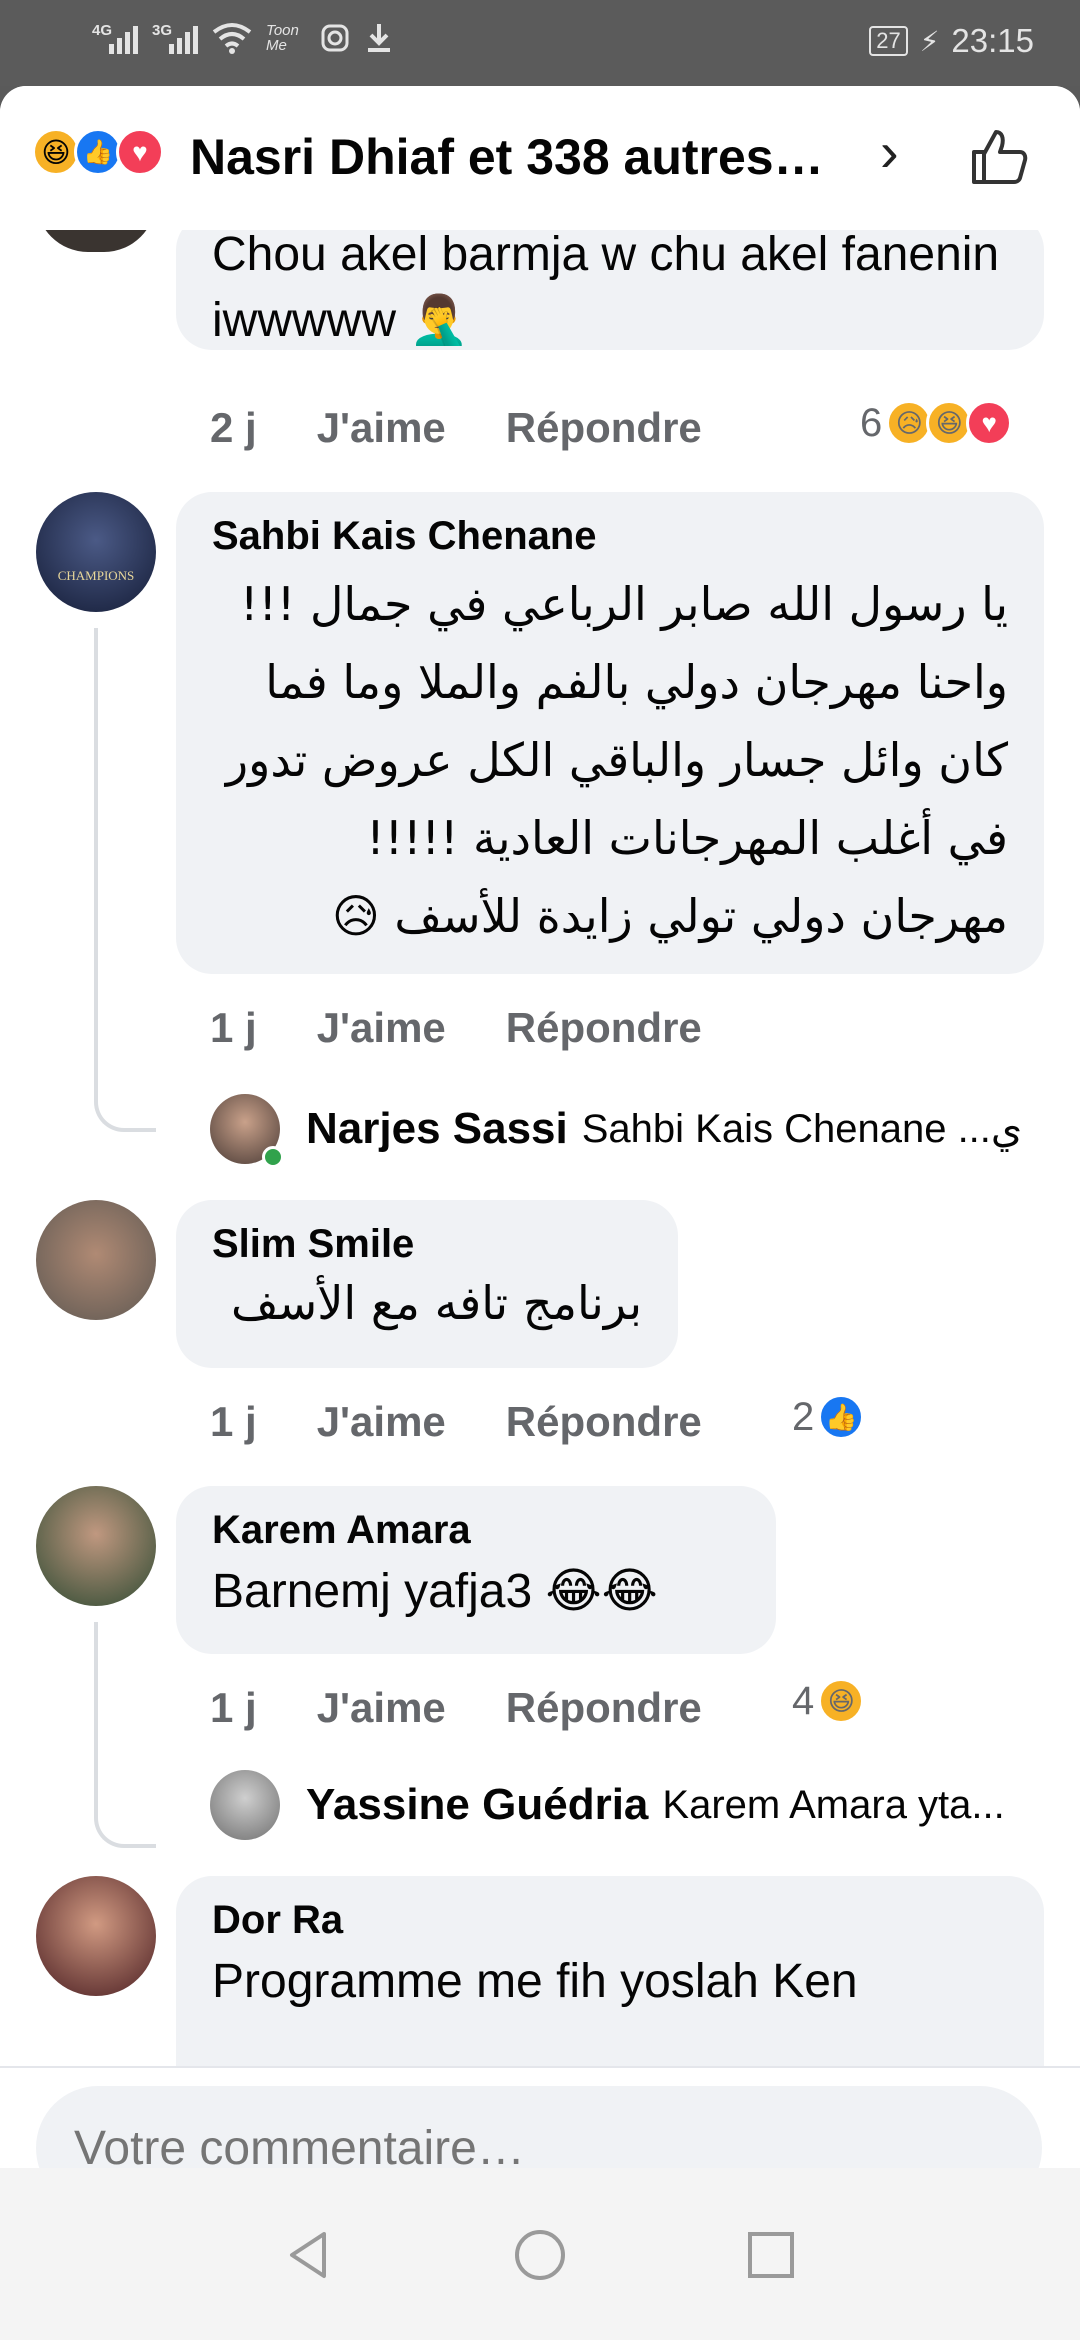  What do you see at coordinates (476, 1530) in the screenshot?
I see `comment-author: Karem Amara` at bounding box center [476, 1530].